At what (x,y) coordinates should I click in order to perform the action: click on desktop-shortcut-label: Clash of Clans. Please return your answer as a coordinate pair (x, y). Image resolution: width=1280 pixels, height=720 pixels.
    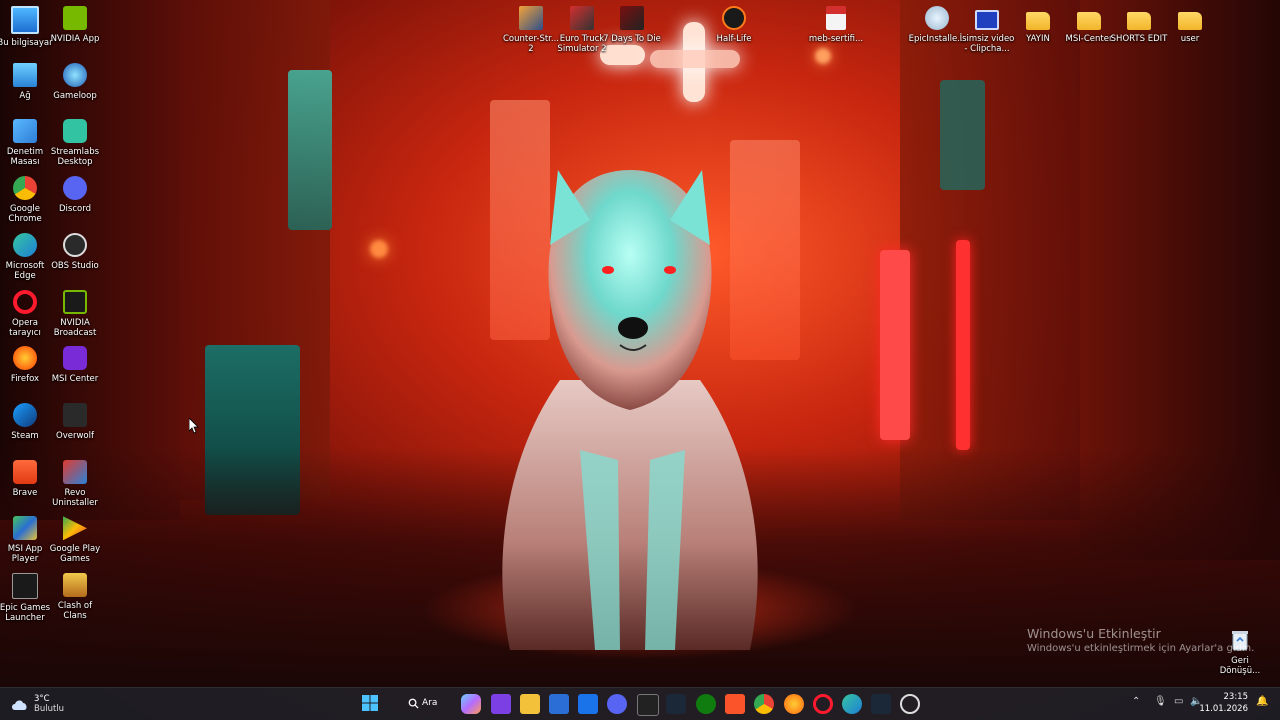
    Looking at the image, I should click on (75, 611).